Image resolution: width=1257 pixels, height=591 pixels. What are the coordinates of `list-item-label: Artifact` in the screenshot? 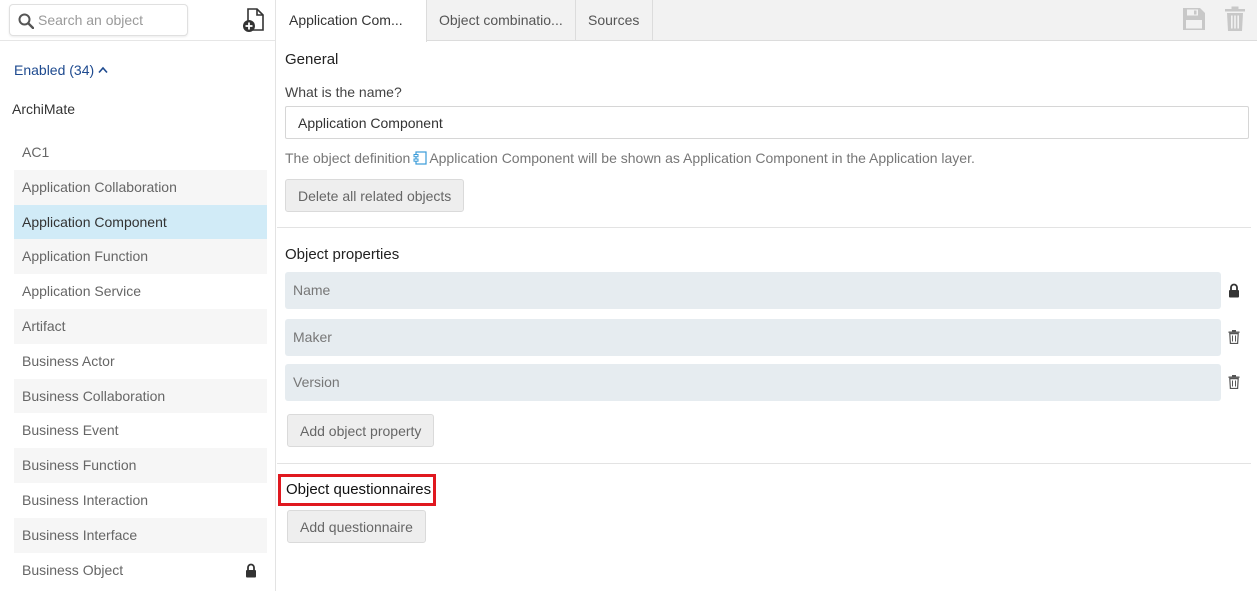 It's located at (44, 325).